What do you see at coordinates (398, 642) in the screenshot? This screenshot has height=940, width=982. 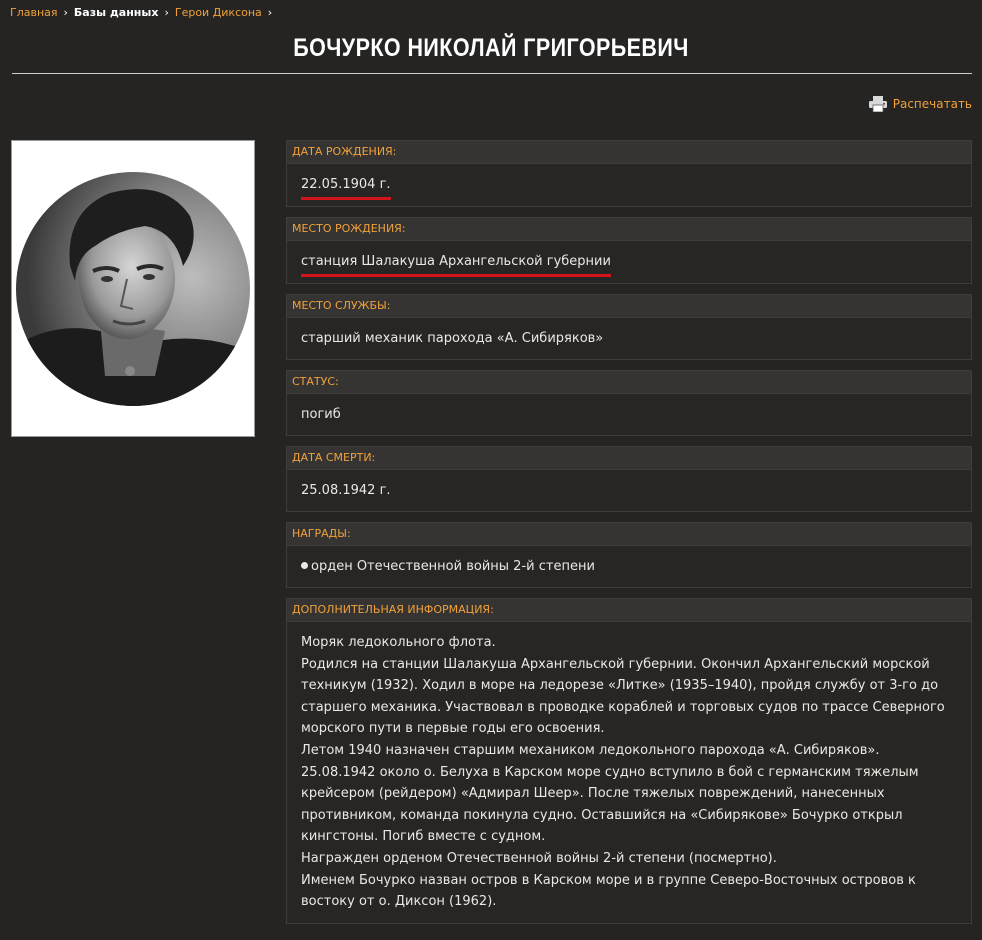 I see `info-line: Моряк ледокольного флота.` at bounding box center [398, 642].